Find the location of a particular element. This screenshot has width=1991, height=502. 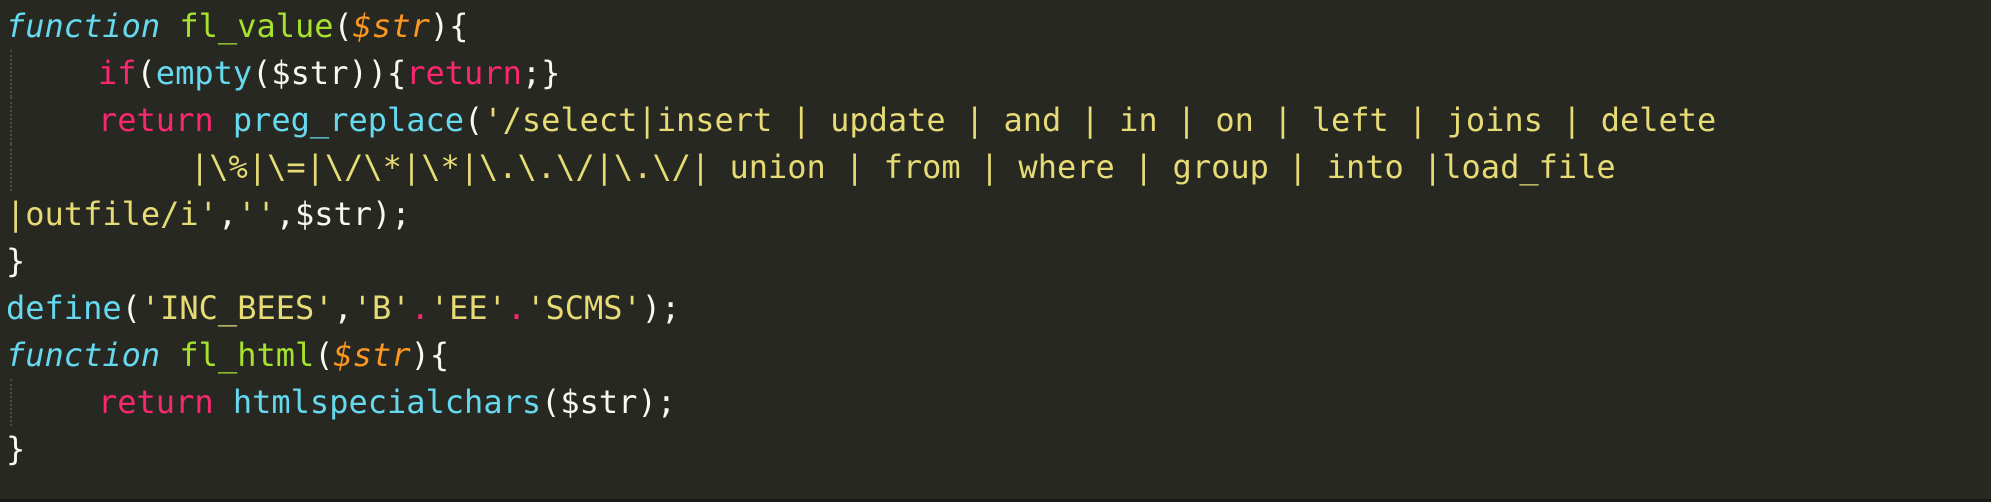

call-tail: ,$str); is located at coordinates (343, 214).